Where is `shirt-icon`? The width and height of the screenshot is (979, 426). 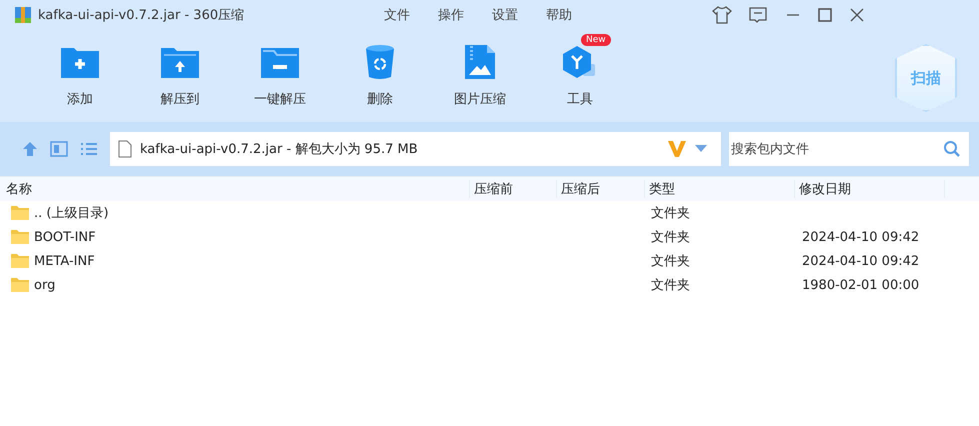
shirt-icon is located at coordinates (722, 15).